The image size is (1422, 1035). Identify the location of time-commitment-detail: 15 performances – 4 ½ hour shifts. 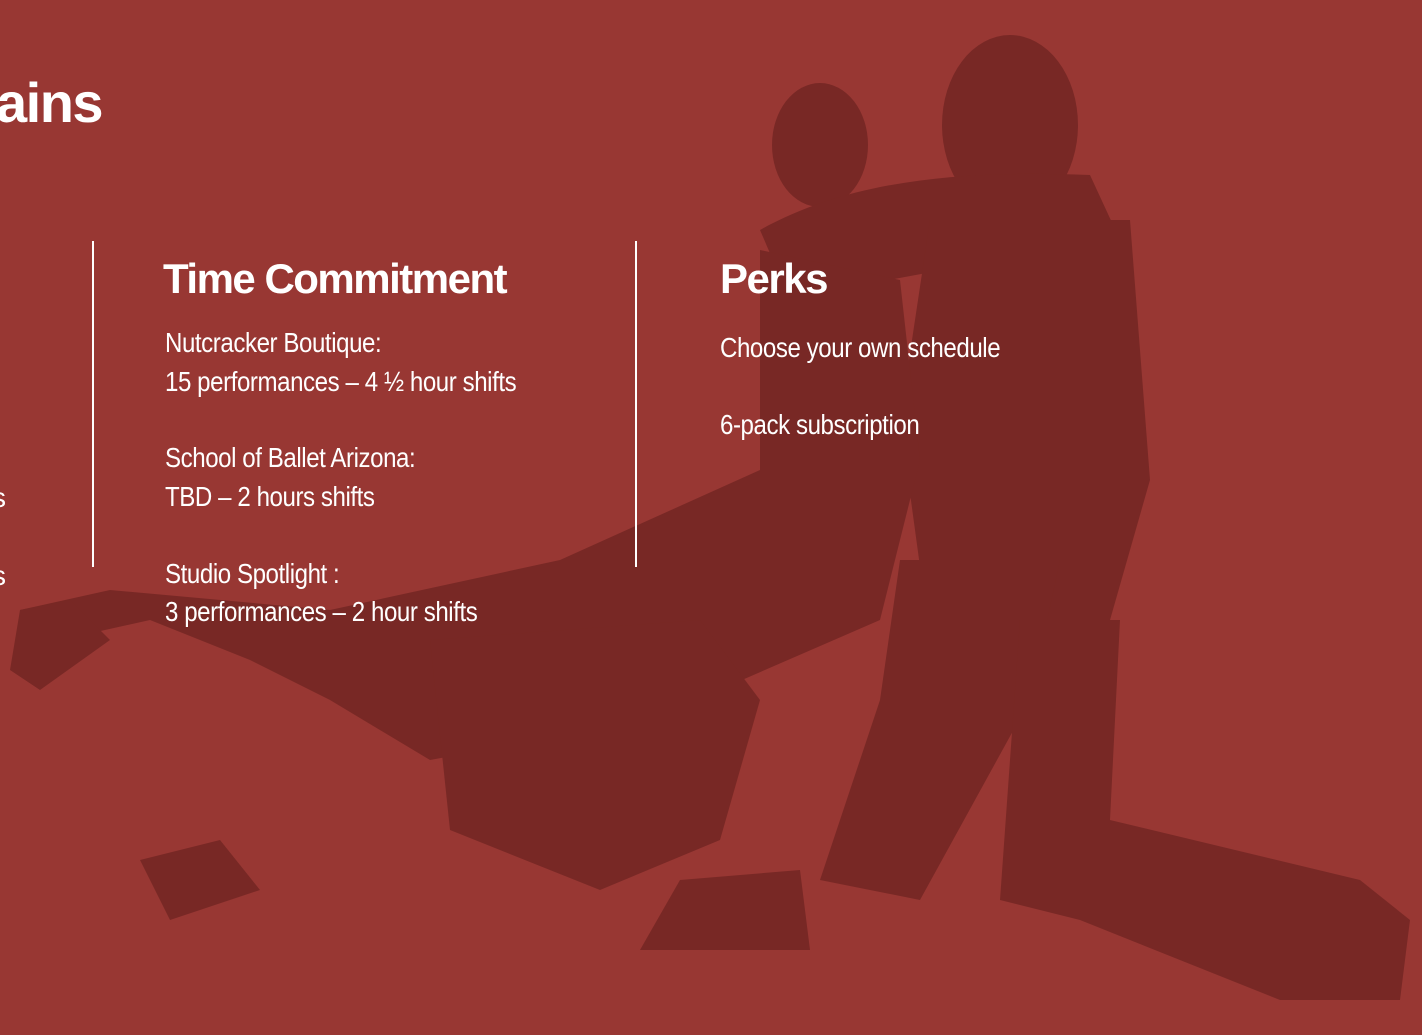
(341, 381).